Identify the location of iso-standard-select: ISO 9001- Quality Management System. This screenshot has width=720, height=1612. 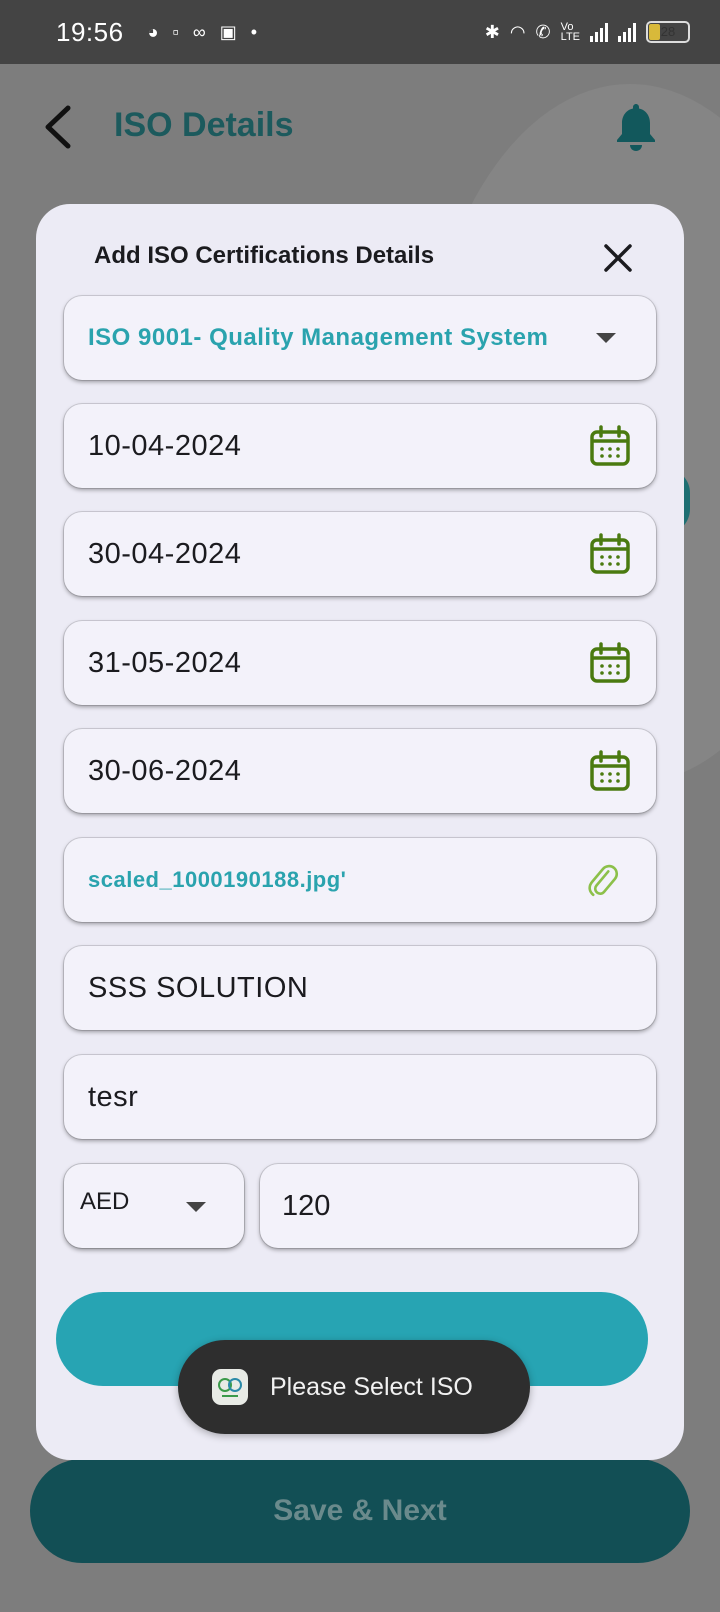
(360, 338).